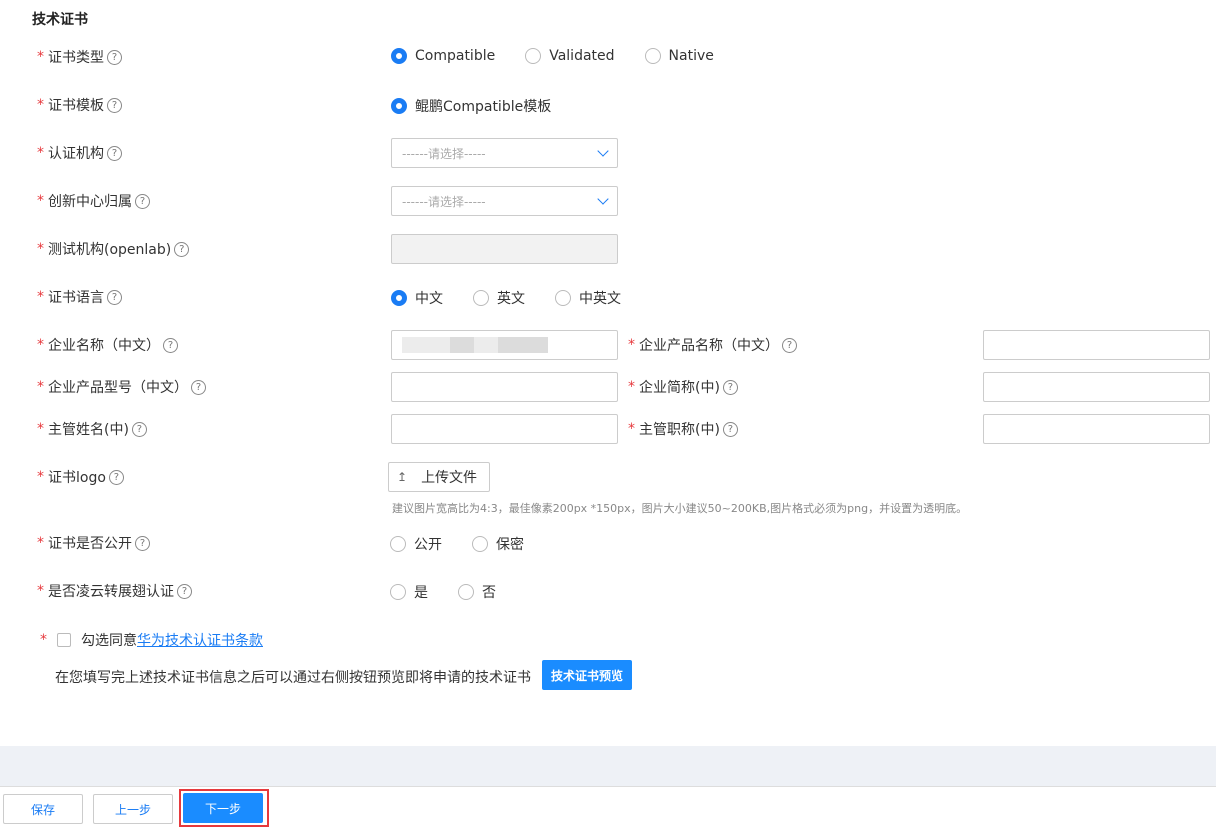 The image size is (1216, 830). Describe the element at coordinates (449, 478) in the screenshot. I see `upload-label: 上传文件` at that location.